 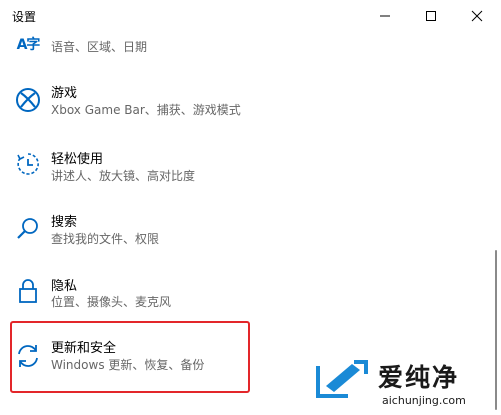 I want to click on minimize-button, so click(x=385, y=16).